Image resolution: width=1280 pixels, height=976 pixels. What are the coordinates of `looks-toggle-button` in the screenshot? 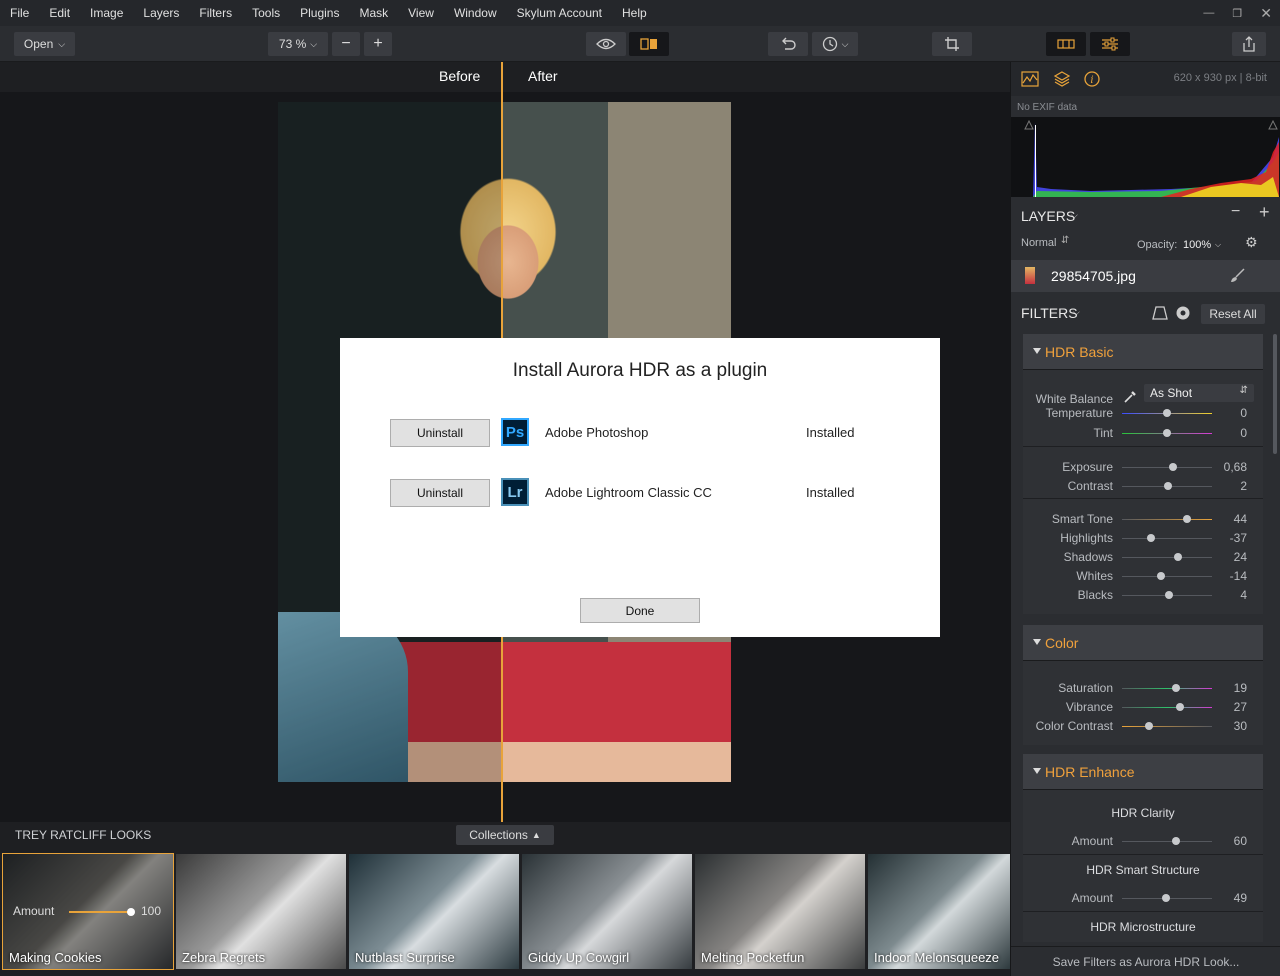 It's located at (1066, 44).